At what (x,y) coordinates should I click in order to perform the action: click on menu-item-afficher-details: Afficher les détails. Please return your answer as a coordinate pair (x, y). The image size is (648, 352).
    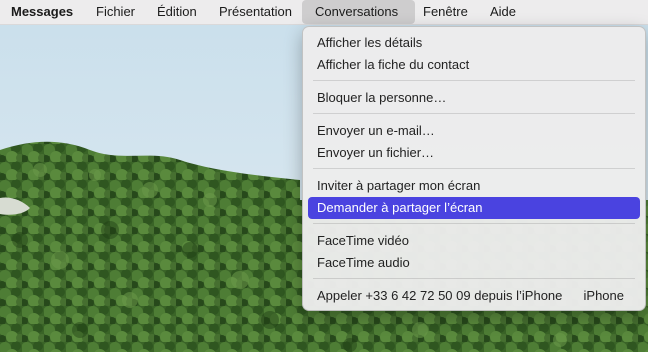
    Looking at the image, I should click on (474, 43).